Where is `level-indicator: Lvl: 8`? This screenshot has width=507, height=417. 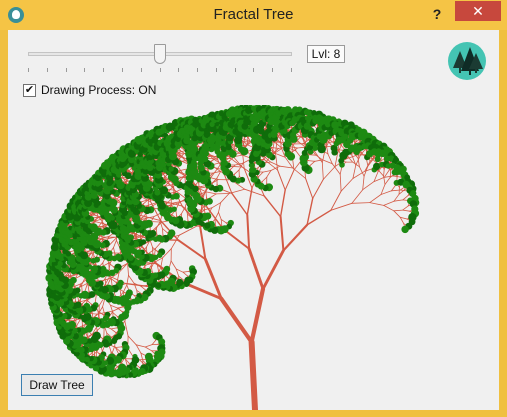
level-indicator: Lvl: 8 is located at coordinates (326, 54).